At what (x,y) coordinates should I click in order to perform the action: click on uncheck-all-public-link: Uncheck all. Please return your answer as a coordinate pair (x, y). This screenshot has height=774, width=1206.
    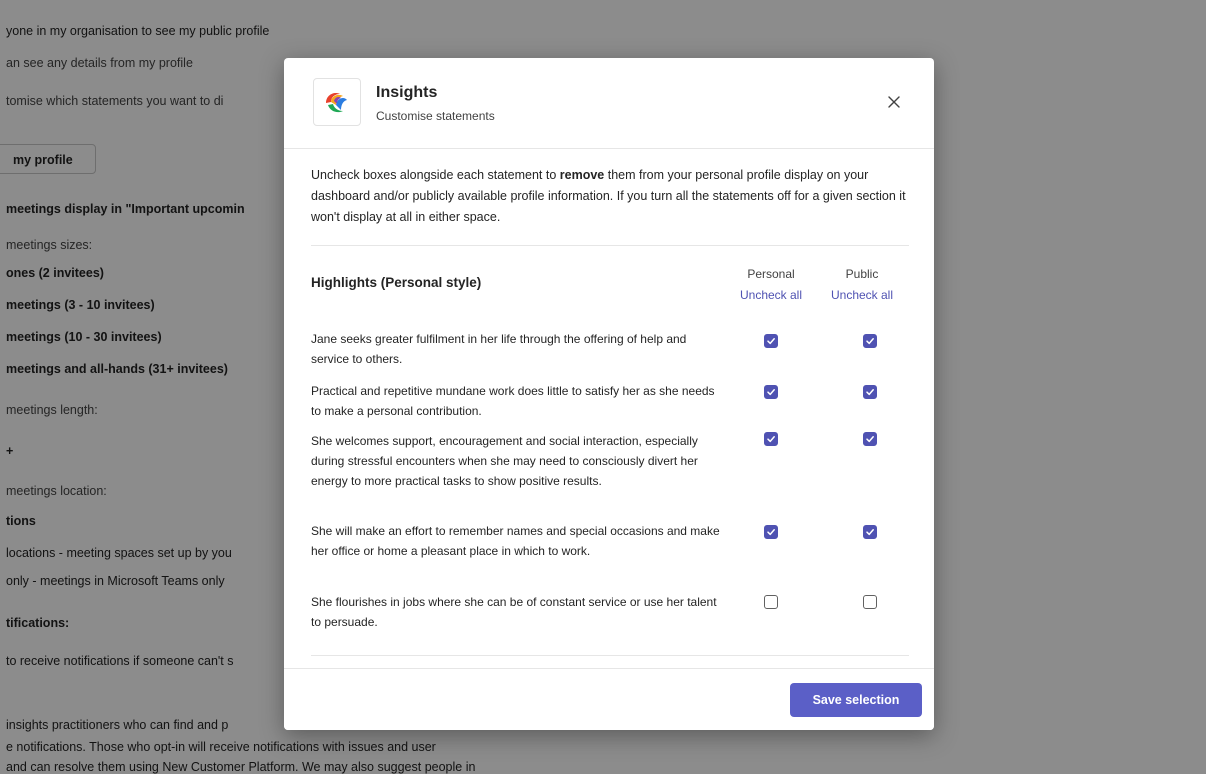
    Looking at the image, I should click on (862, 295).